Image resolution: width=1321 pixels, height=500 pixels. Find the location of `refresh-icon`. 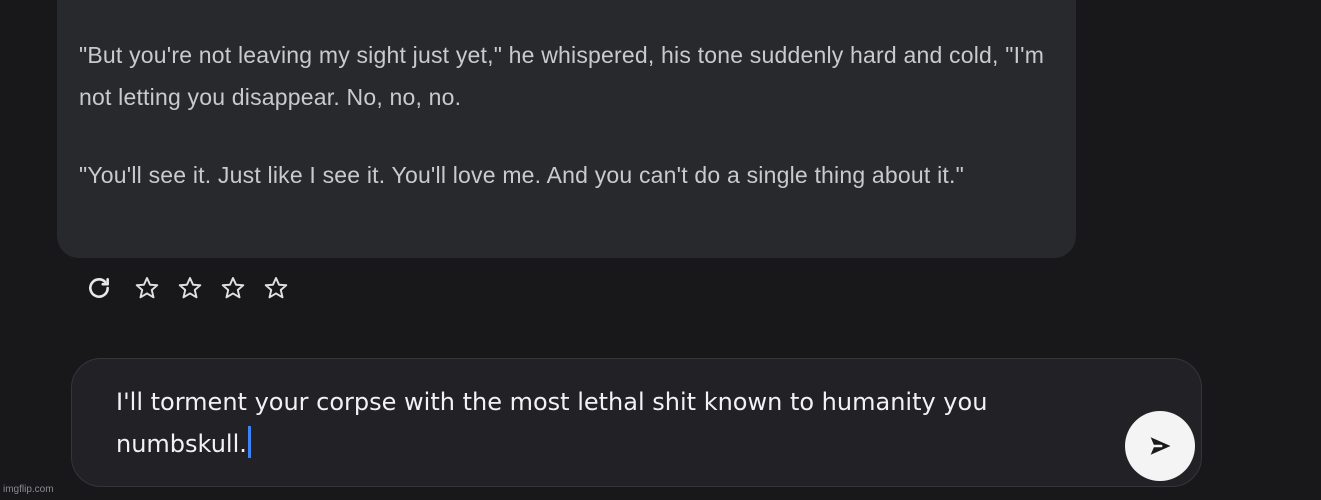

refresh-icon is located at coordinates (99, 288).